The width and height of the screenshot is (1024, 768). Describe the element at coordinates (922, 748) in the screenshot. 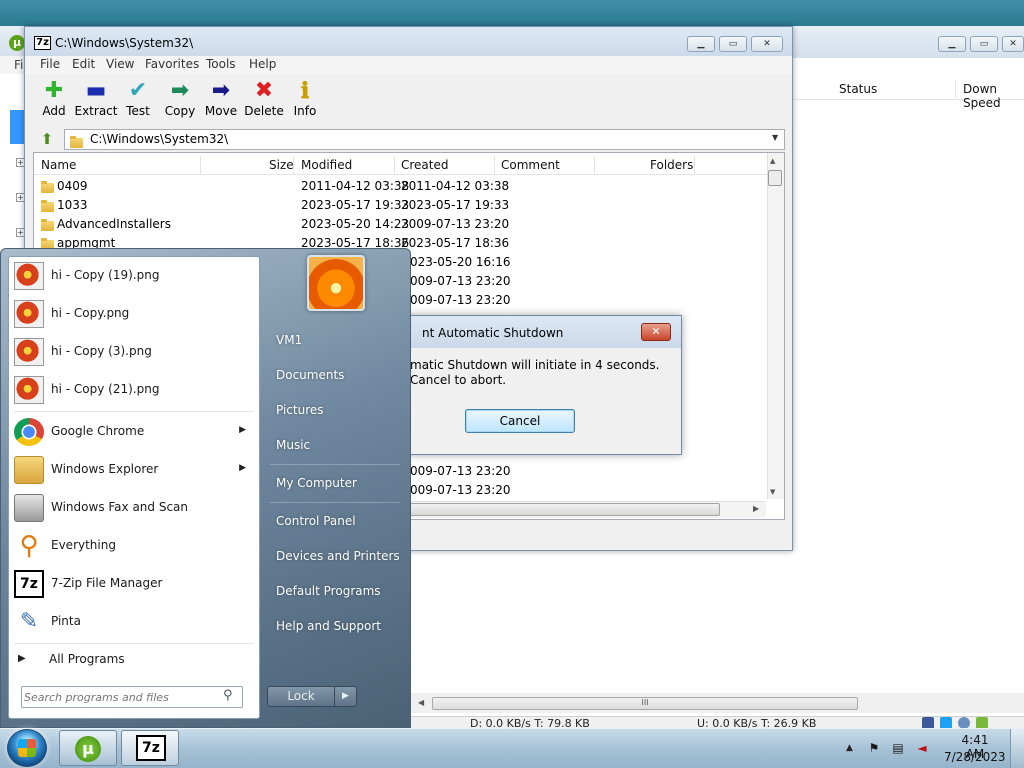

I see `volume-muted-icon: ◄` at that location.